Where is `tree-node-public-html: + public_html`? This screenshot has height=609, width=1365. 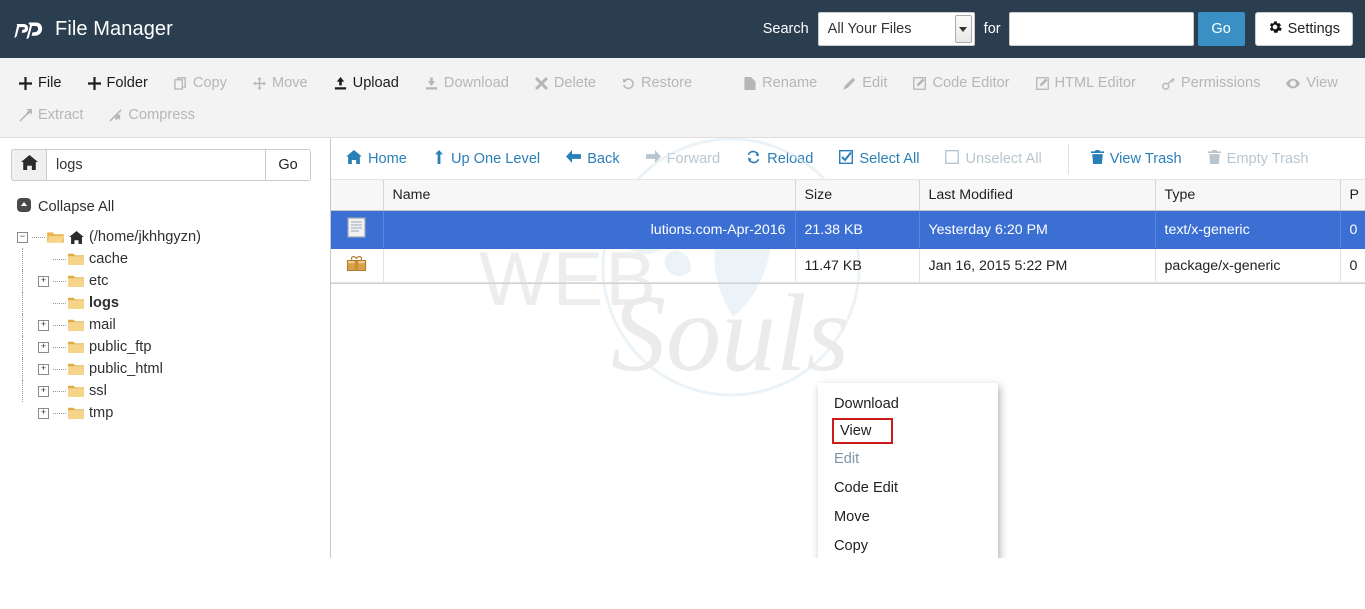
tree-node-public-html: + public_html is located at coordinates (173, 369).